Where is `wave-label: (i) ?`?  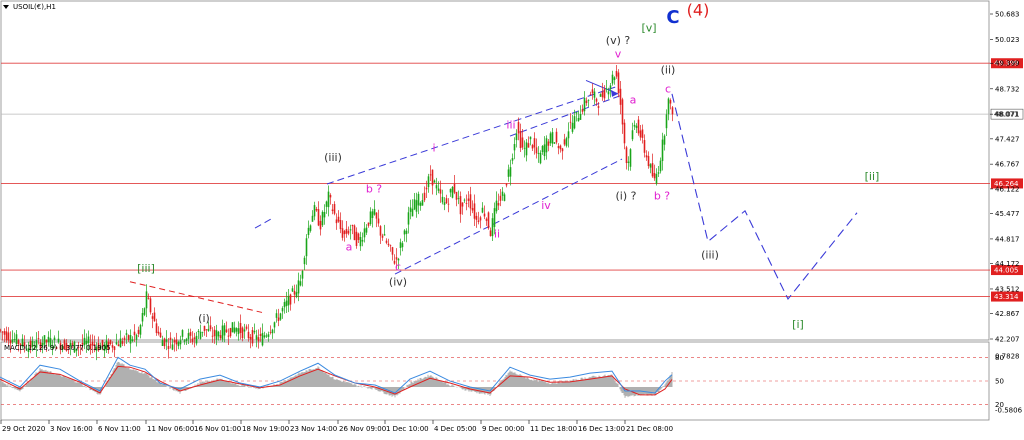 wave-label: (i) ? is located at coordinates (626, 195).